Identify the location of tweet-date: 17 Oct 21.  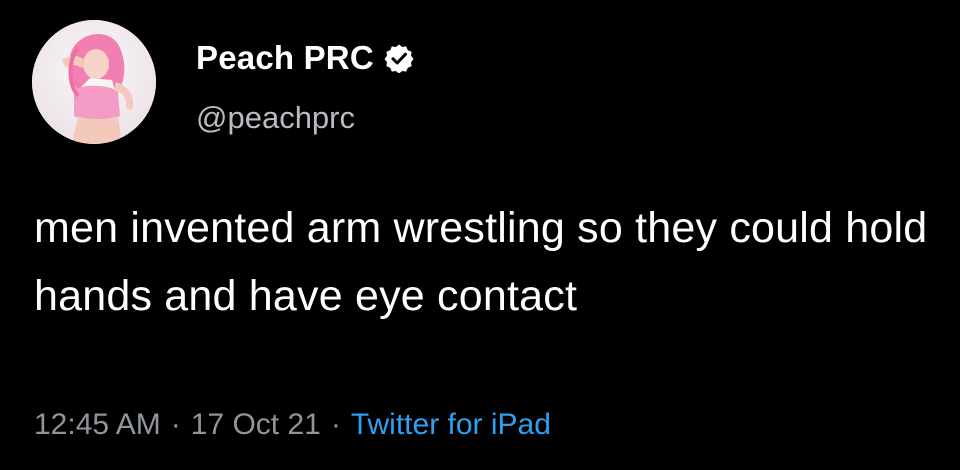
(256, 425).